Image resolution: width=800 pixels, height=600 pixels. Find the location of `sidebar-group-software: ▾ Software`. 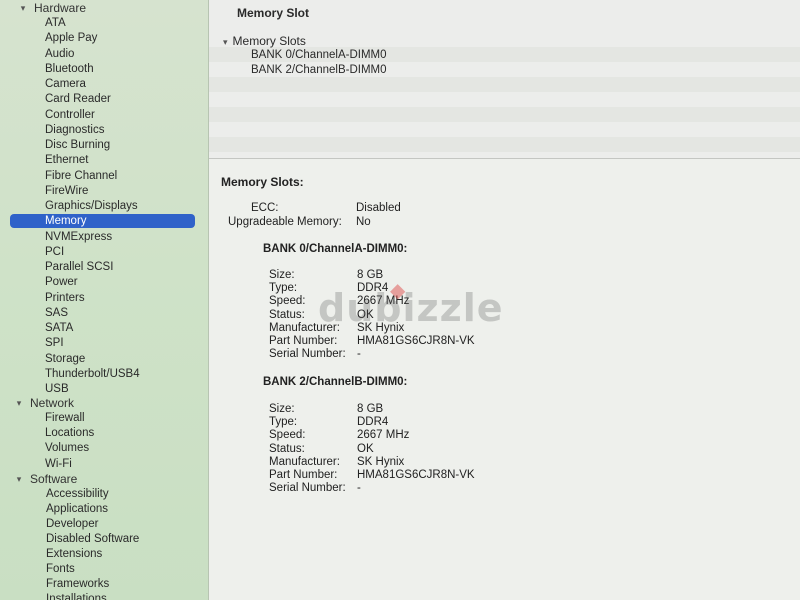

sidebar-group-software: ▾ Software is located at coordinates (39, 479).